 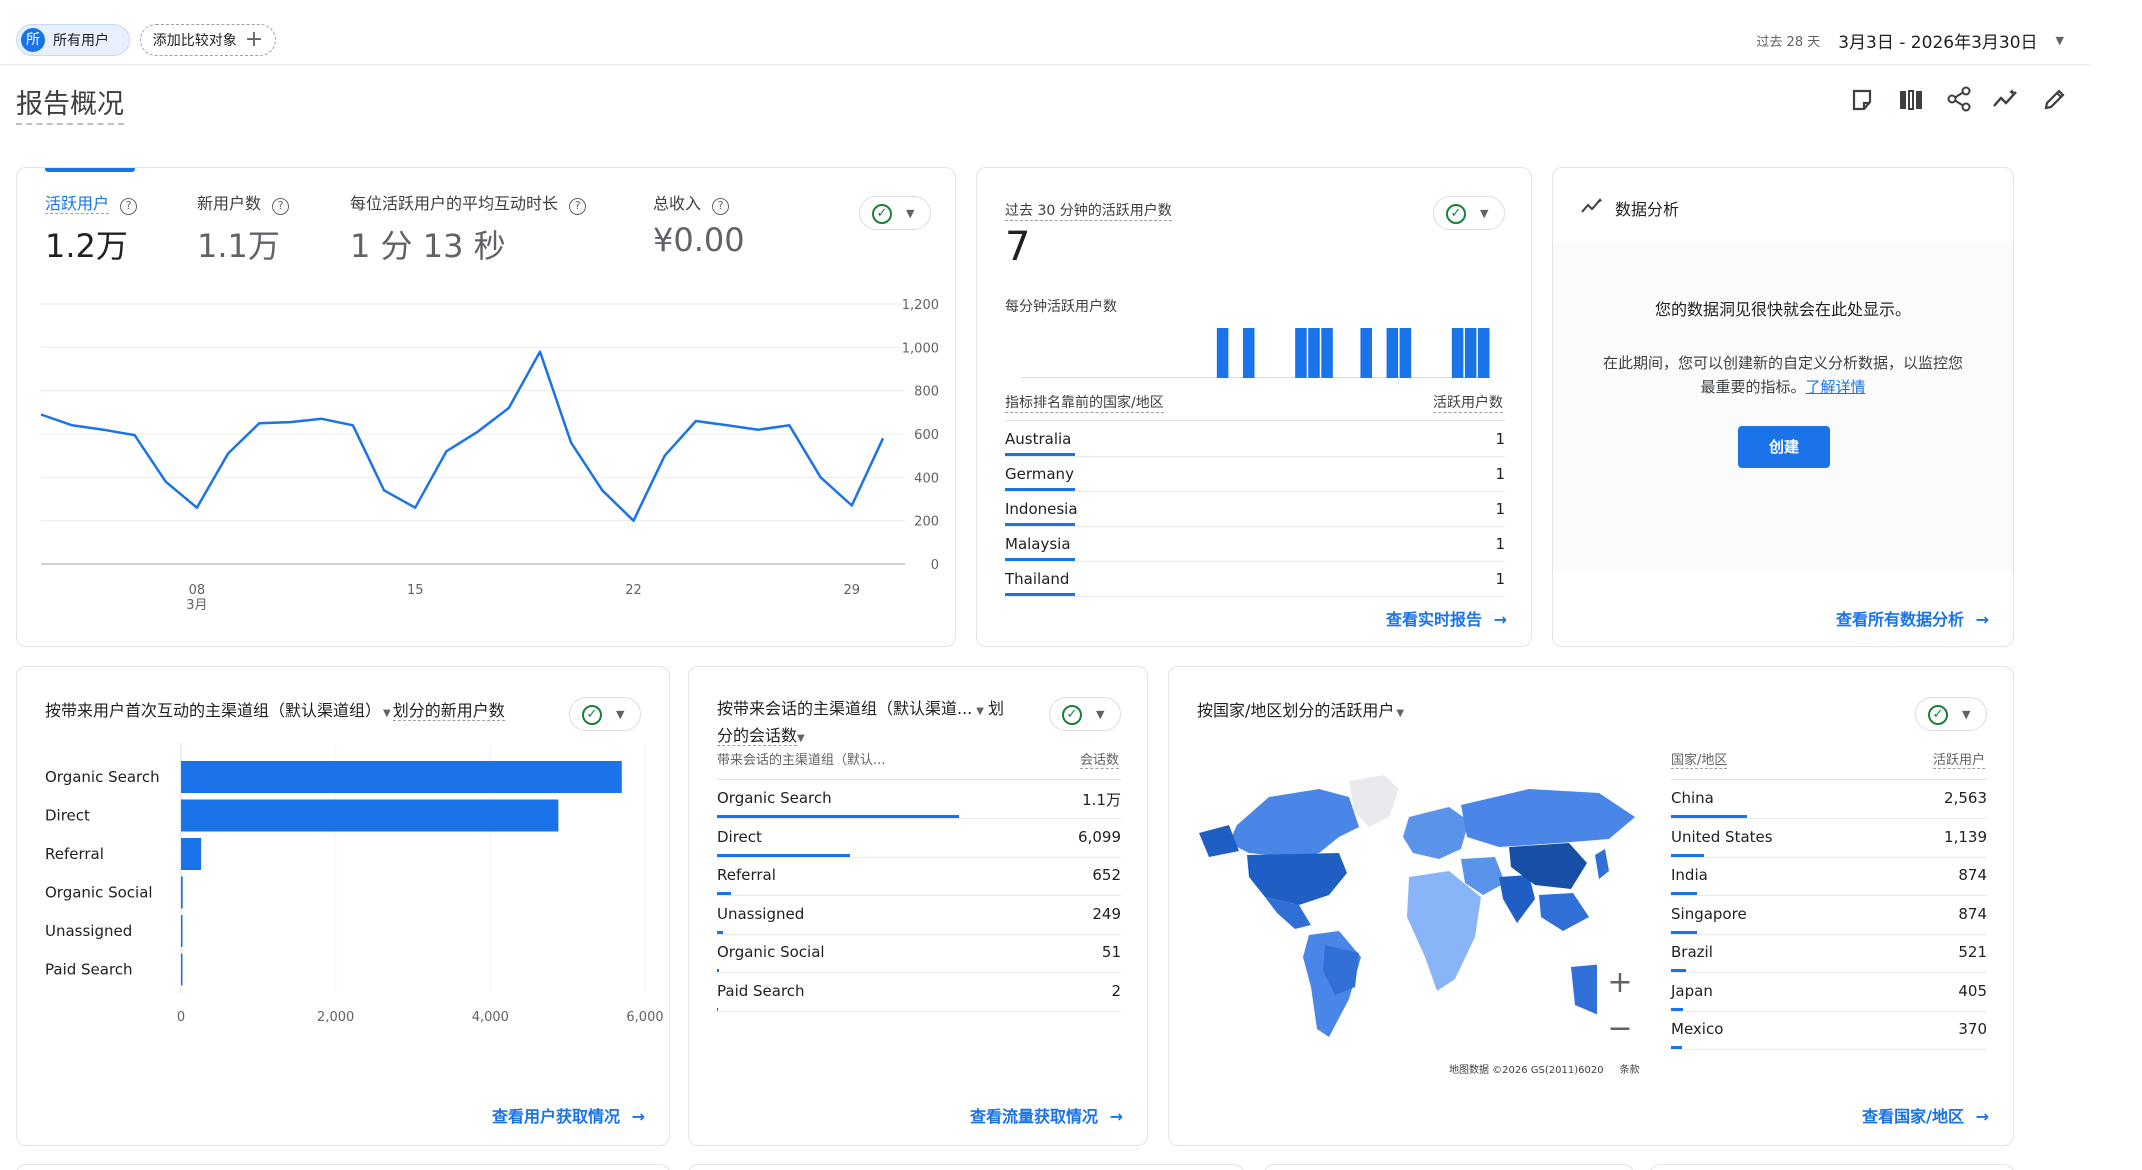 What do you see at coordinates (1106, 875) in the screenshot?
I see `session-count: 652` at bounding box center [1106, 875].